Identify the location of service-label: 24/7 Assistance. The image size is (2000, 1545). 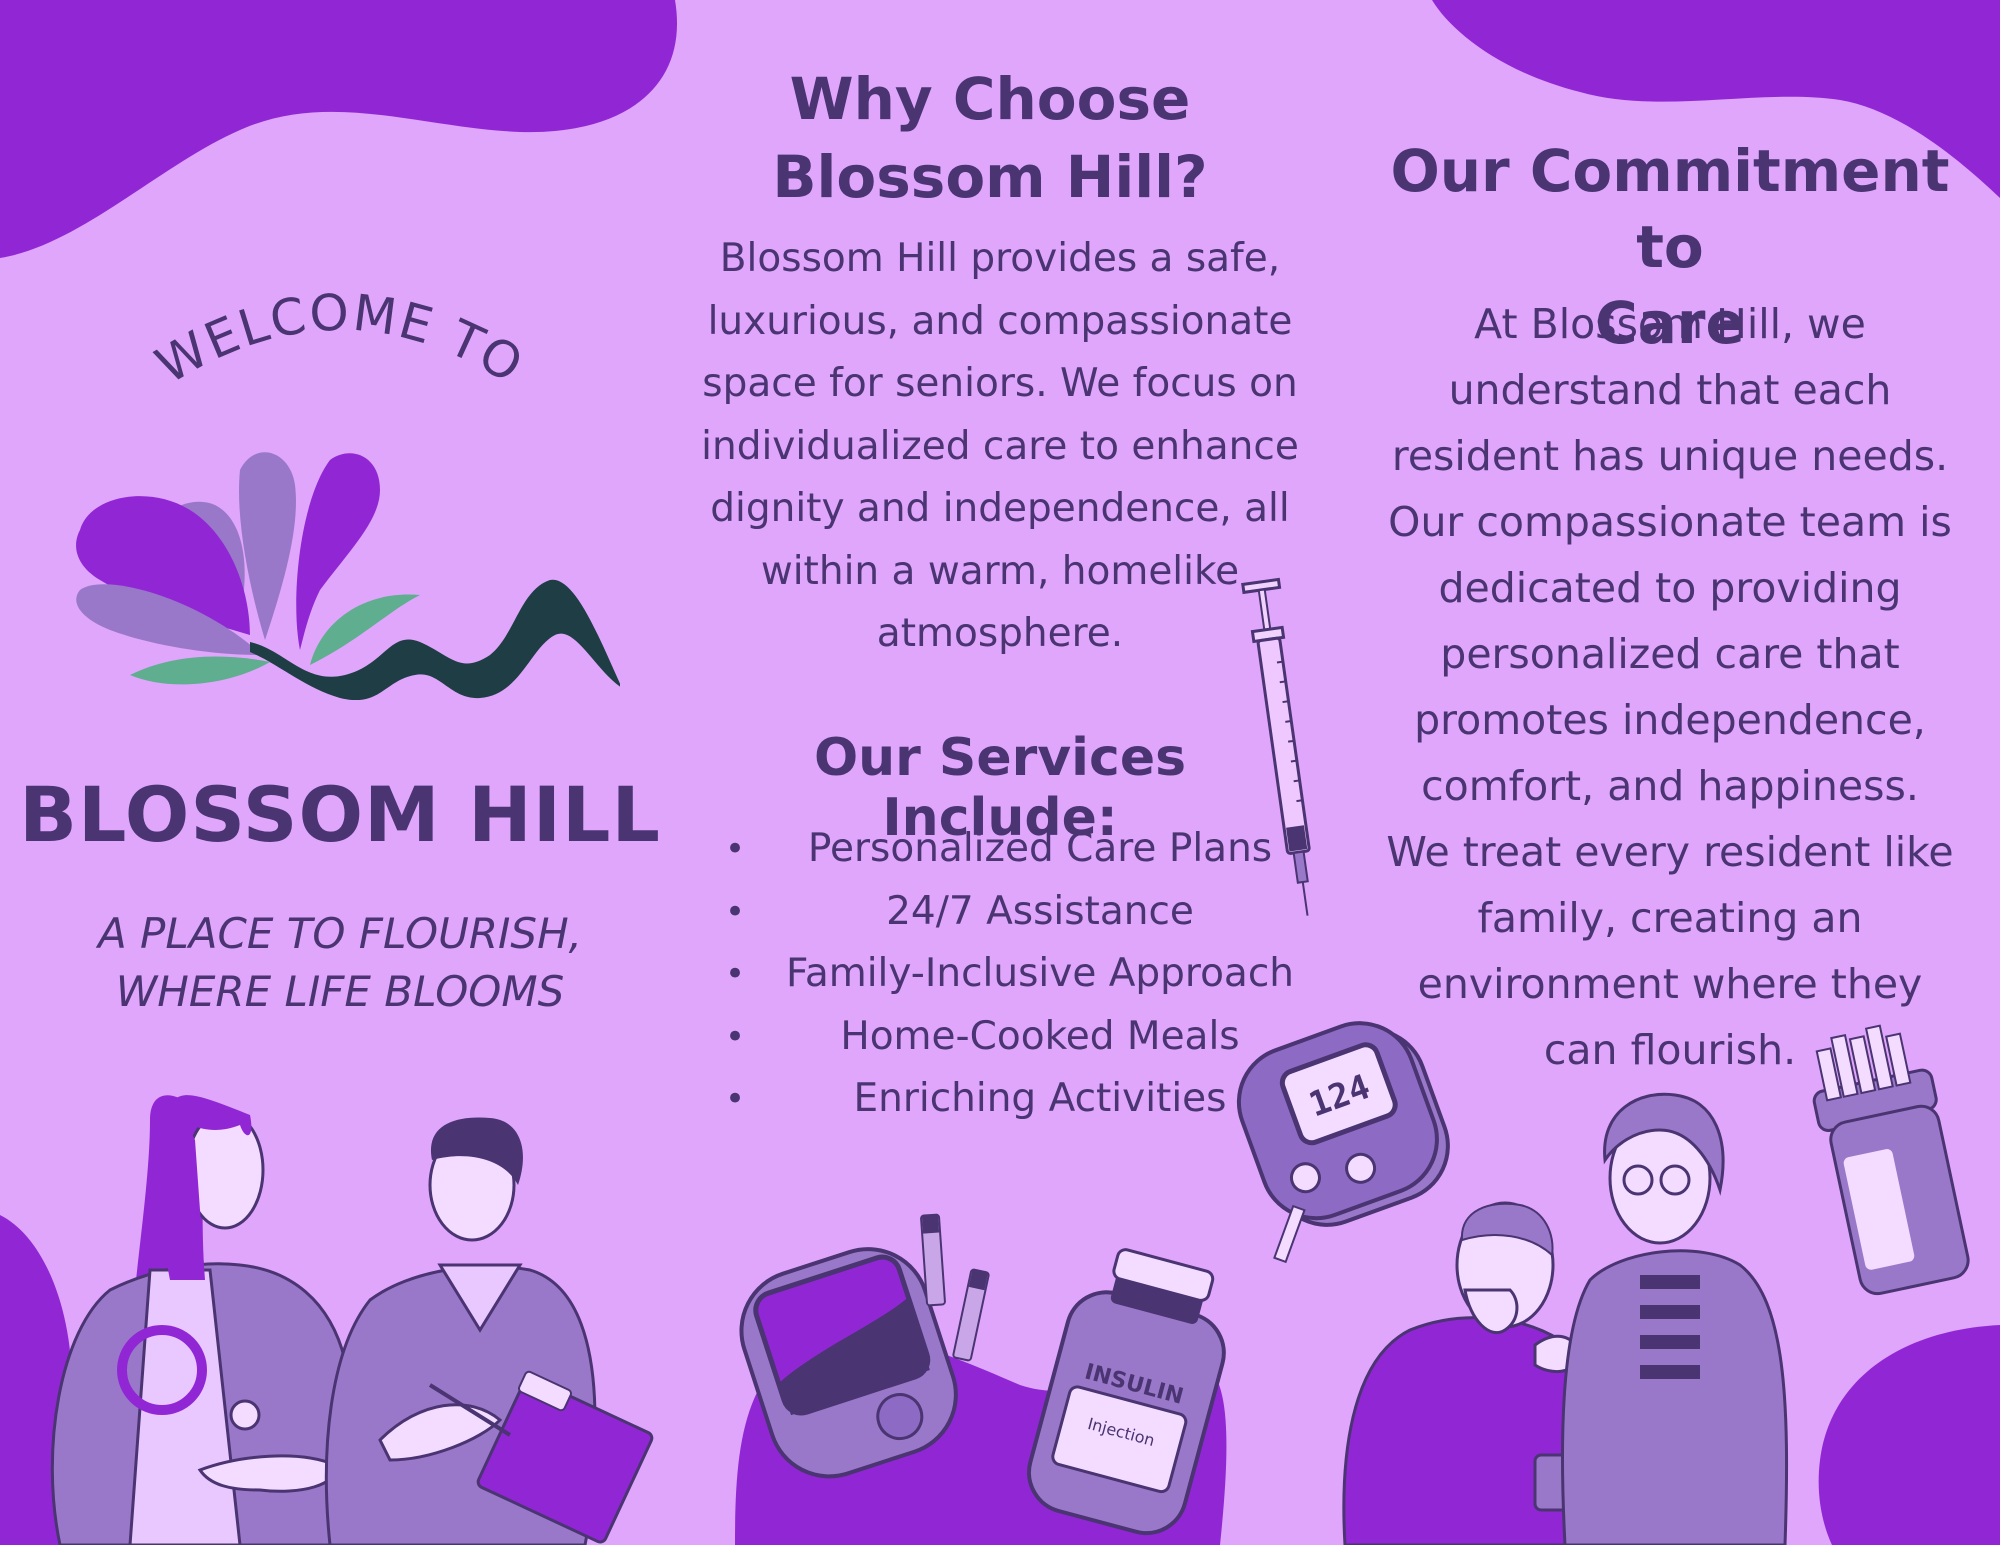
(1040, 911).